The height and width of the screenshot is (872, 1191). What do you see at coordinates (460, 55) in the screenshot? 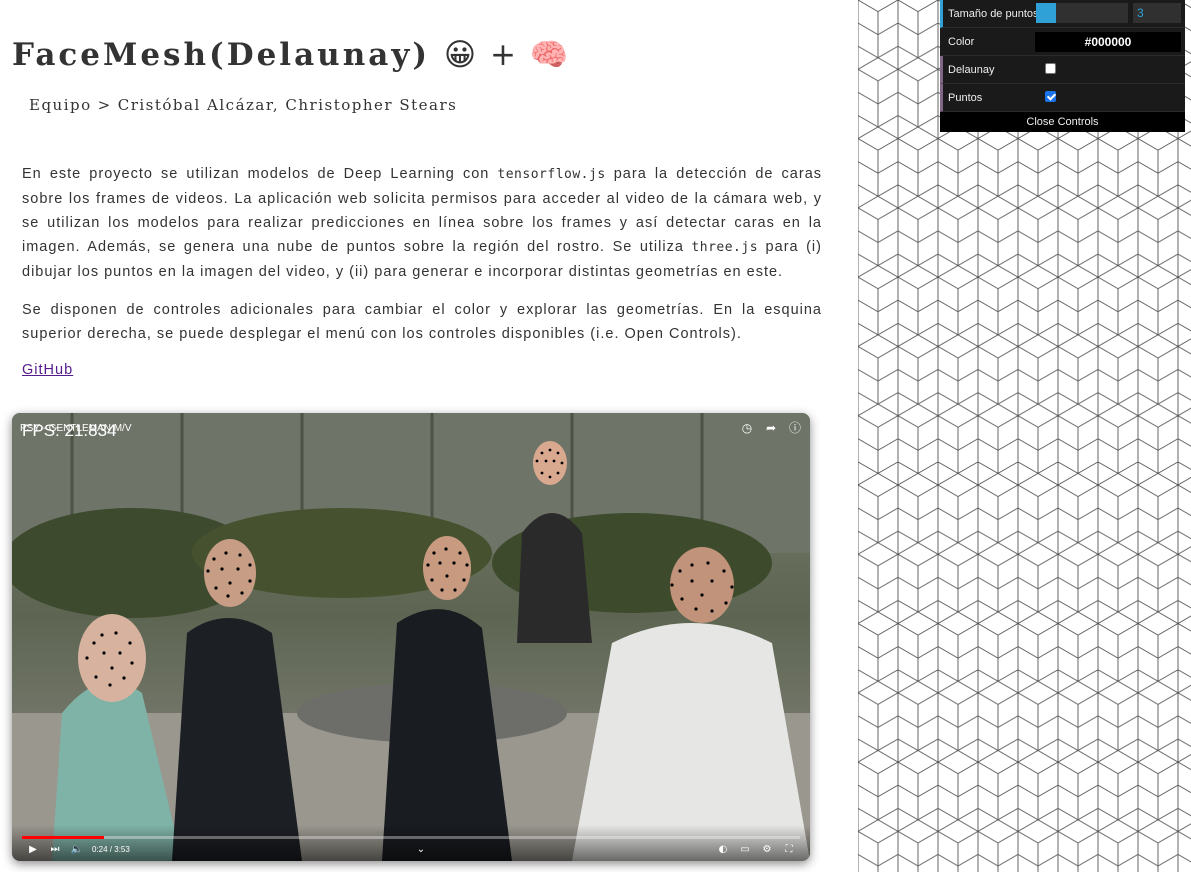
I see `grinning-face-icon: 😀` at bounding box center [460, 55].